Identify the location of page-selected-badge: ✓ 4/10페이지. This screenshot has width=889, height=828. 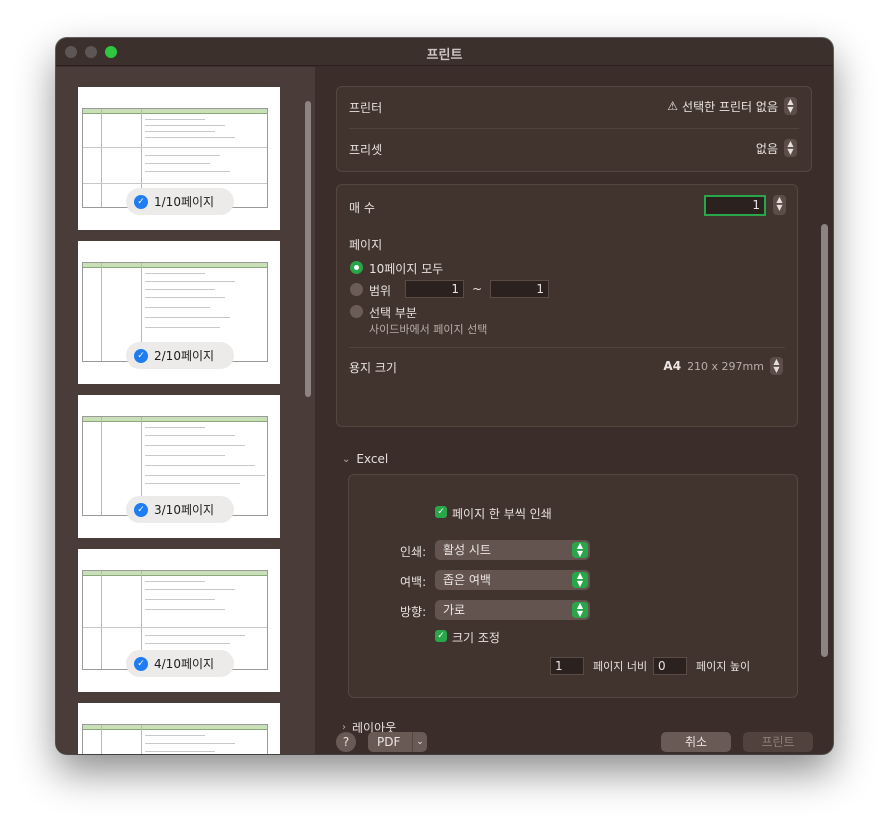
(180, 663).